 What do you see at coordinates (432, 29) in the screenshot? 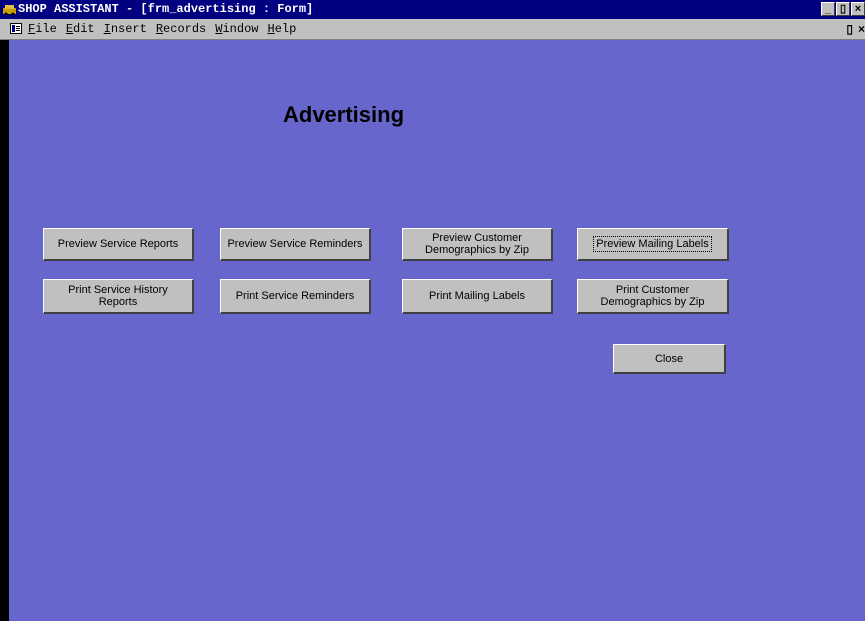
I see `menu-bar: File Edit Insert Records Window Help ▯ ×` at bounding box center [432, 29].